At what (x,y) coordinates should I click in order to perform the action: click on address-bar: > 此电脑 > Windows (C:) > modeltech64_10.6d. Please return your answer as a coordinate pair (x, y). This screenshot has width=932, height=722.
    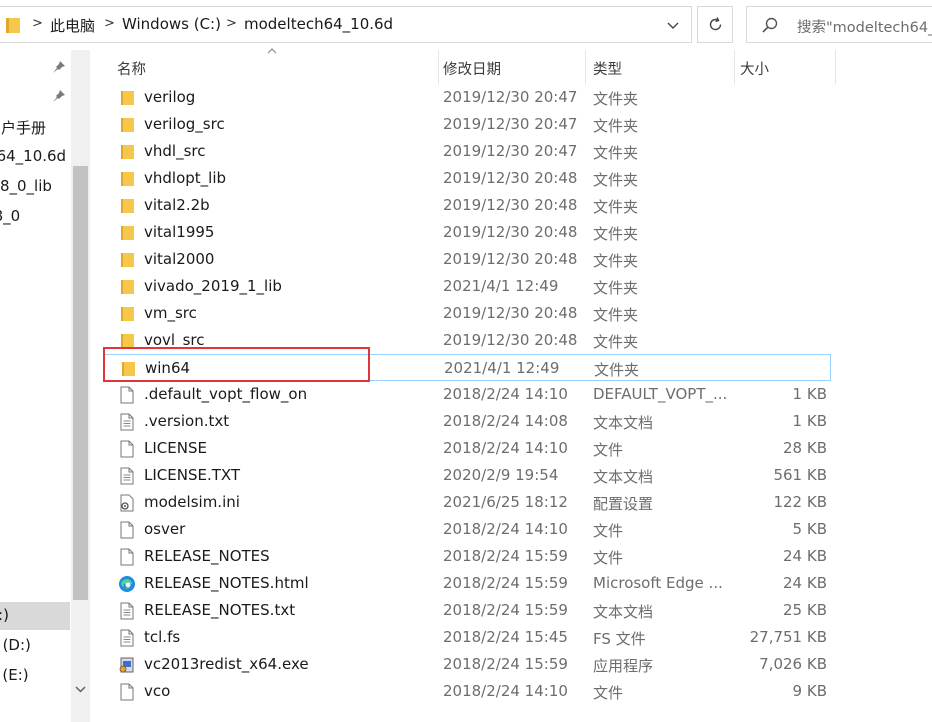
    Looking at the image, I should click on (346, 24).